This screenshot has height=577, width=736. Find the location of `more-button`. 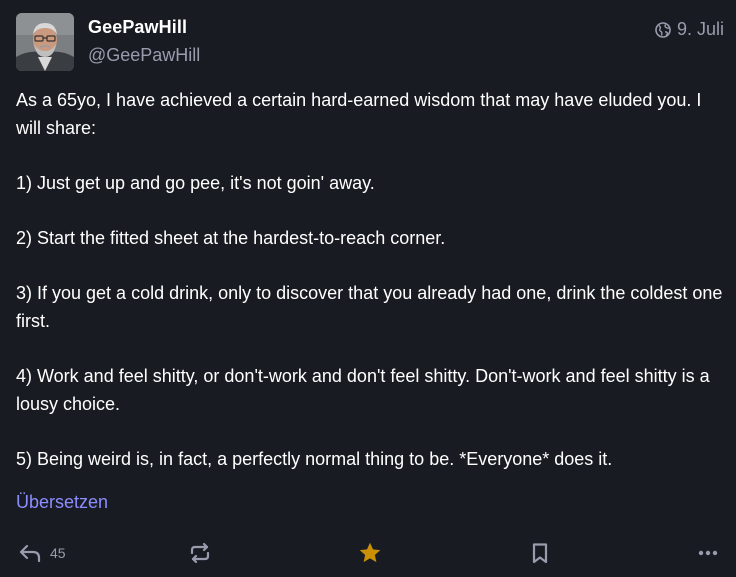

more-button is located at coordinates (708, 553).